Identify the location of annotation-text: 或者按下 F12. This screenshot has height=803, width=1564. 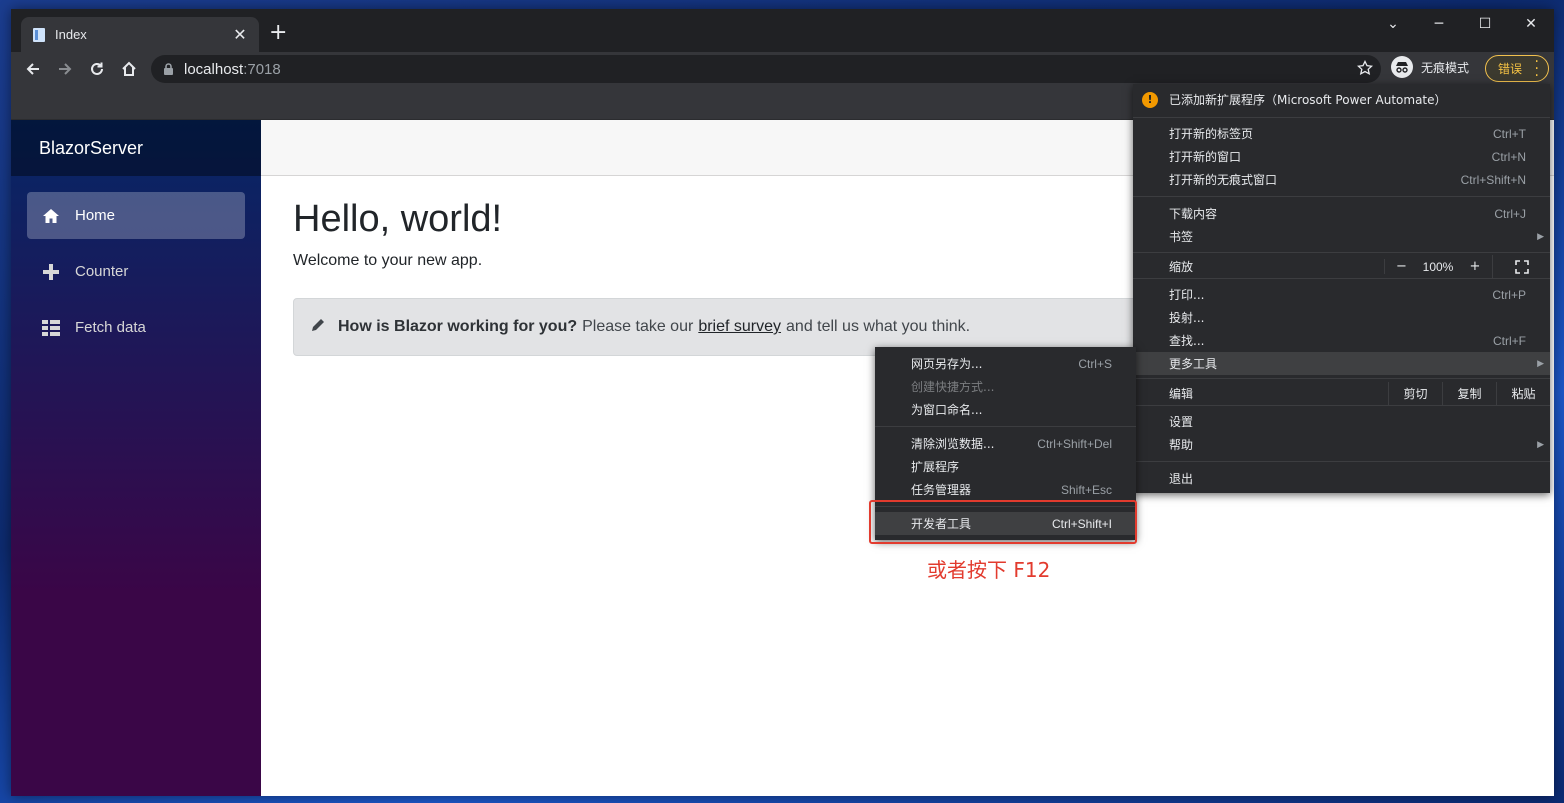
(989, 570).